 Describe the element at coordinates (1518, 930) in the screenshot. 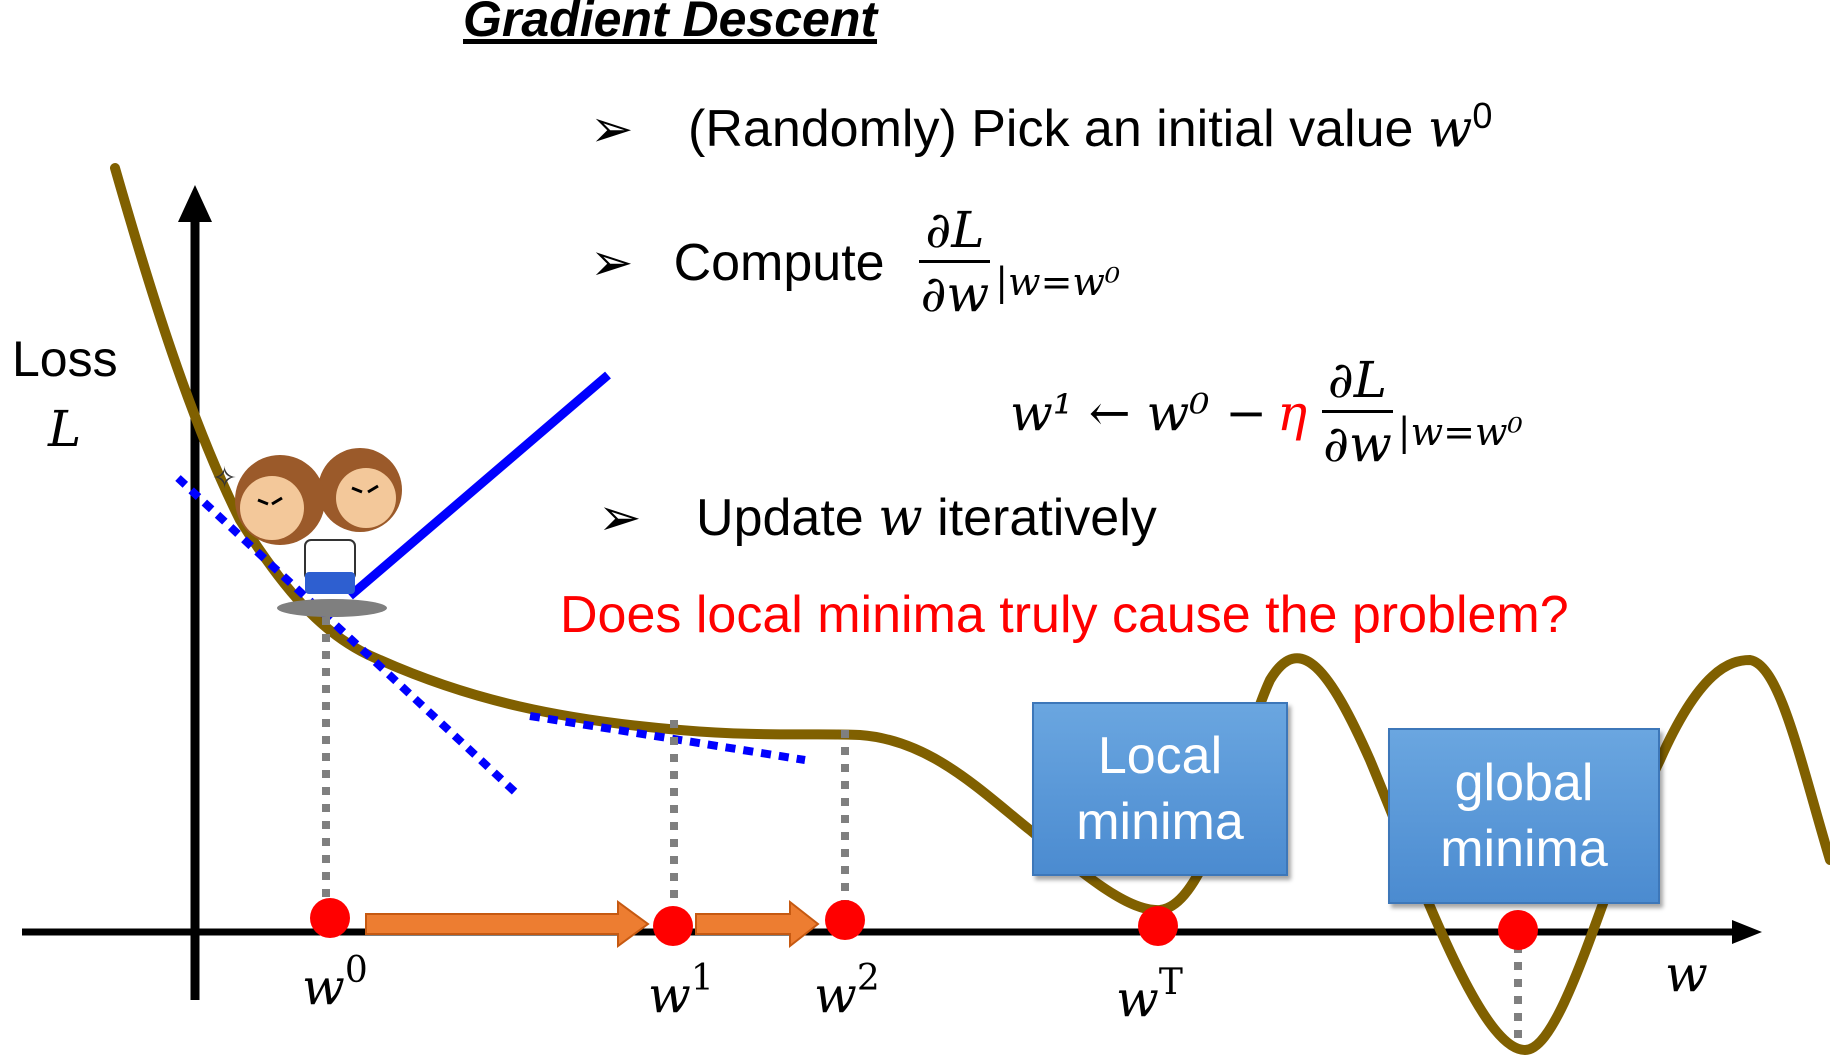

I see `point-global` at that location.